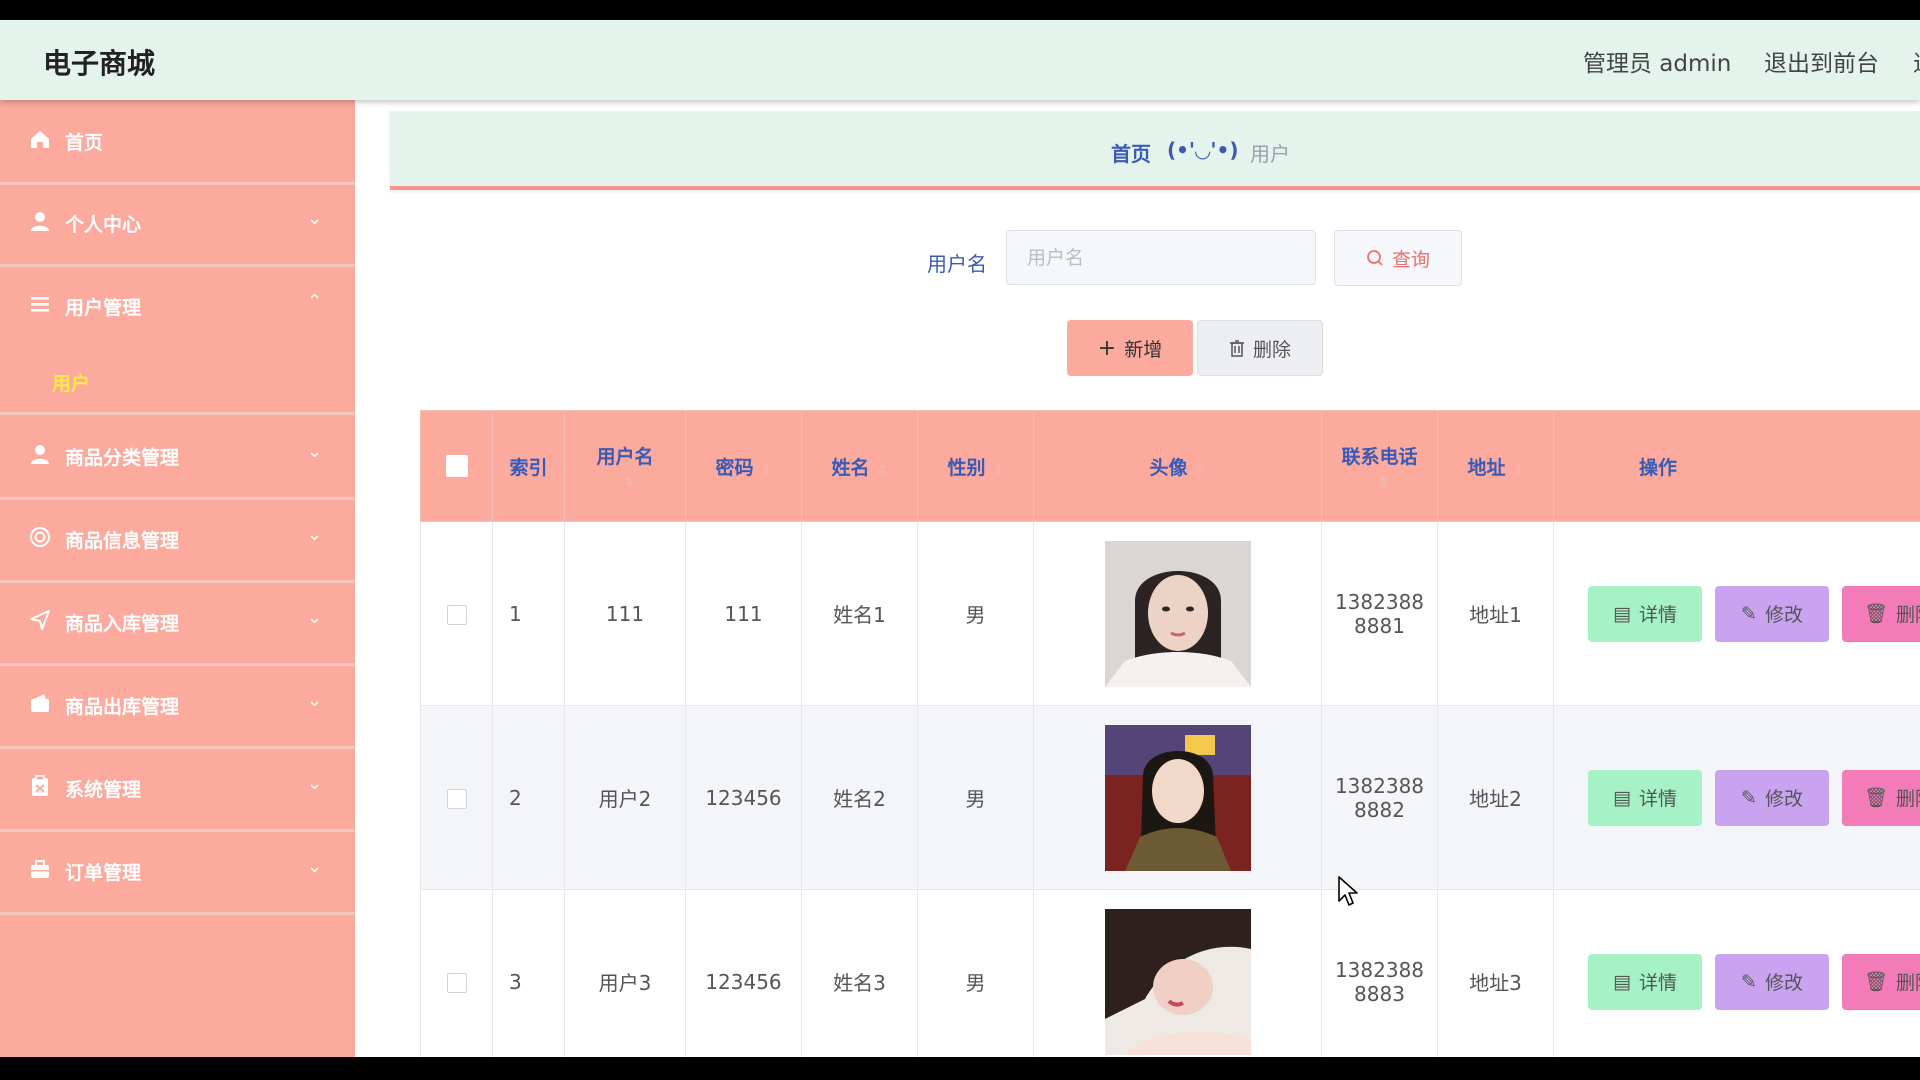 Image resolution: width=1920 pixels, height=1080 pixels. I want to click on trash-icon: 🗑, so click(1876, 982).